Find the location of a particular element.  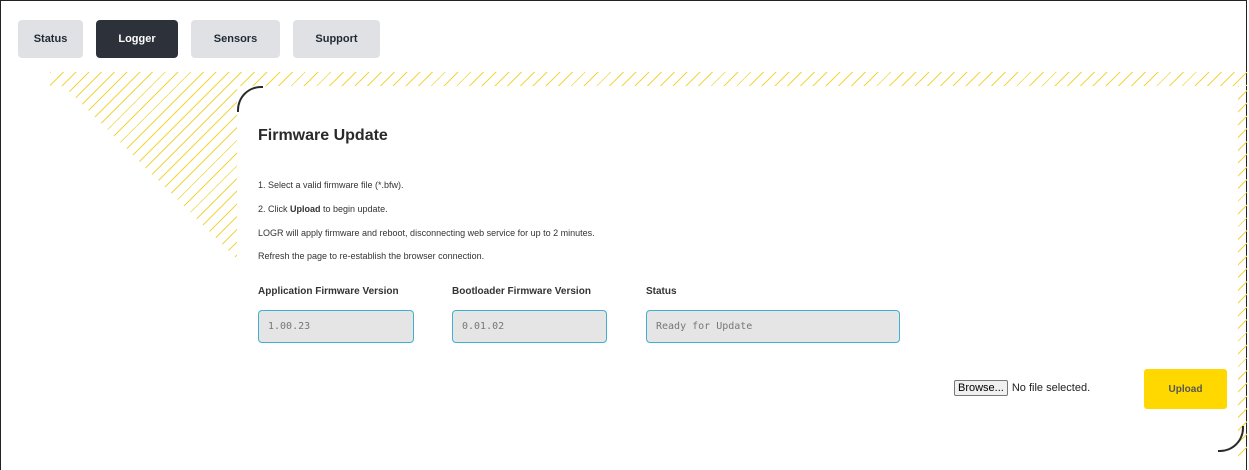

instruction-step-2-upload: Upload is located at coordinates (305, 209).